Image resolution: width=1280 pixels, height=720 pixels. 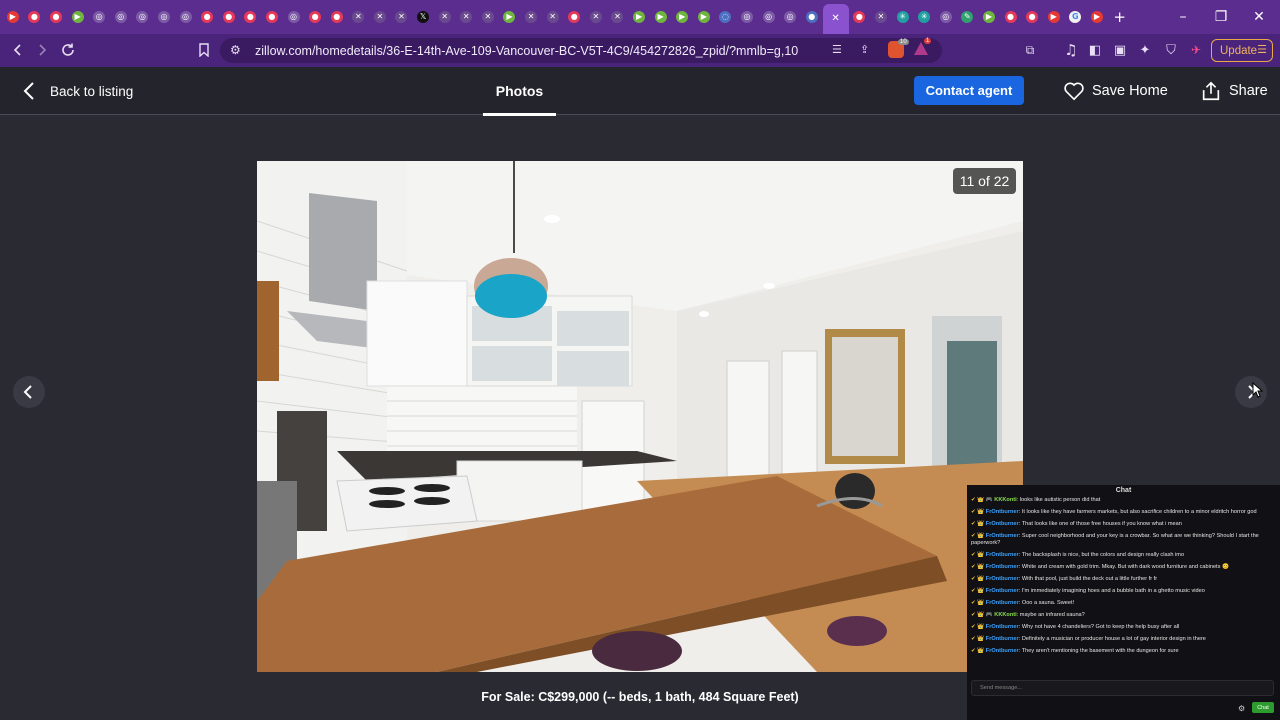 What do you see at coordinates (204, 50) in the screenshot?
I see `bookmark-icon` at bounding box center [204, 50].